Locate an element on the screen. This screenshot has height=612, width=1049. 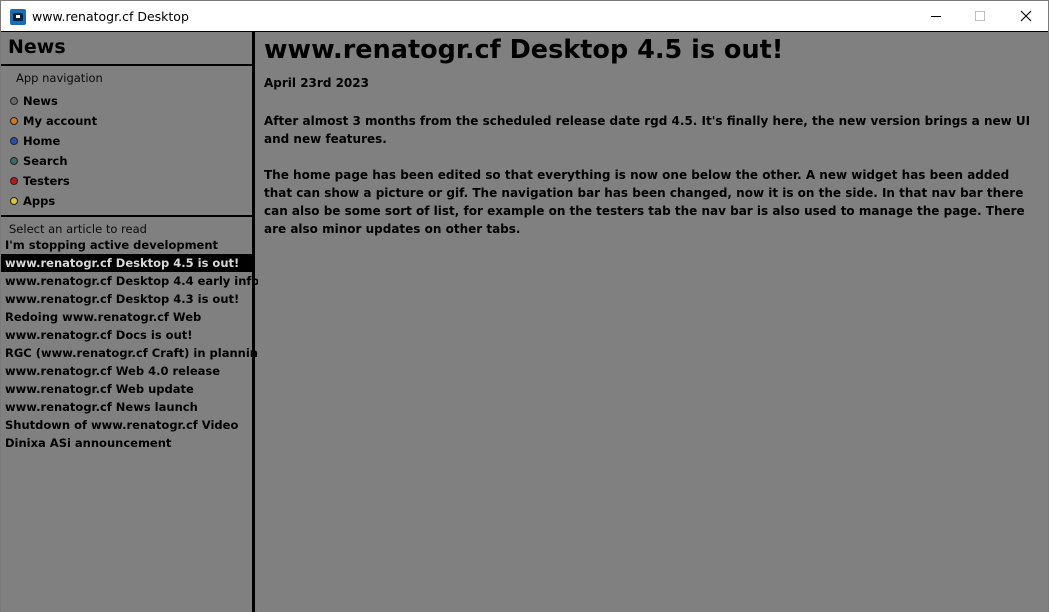
sidebar-item-search: Search is located at coordinates (126, 161).